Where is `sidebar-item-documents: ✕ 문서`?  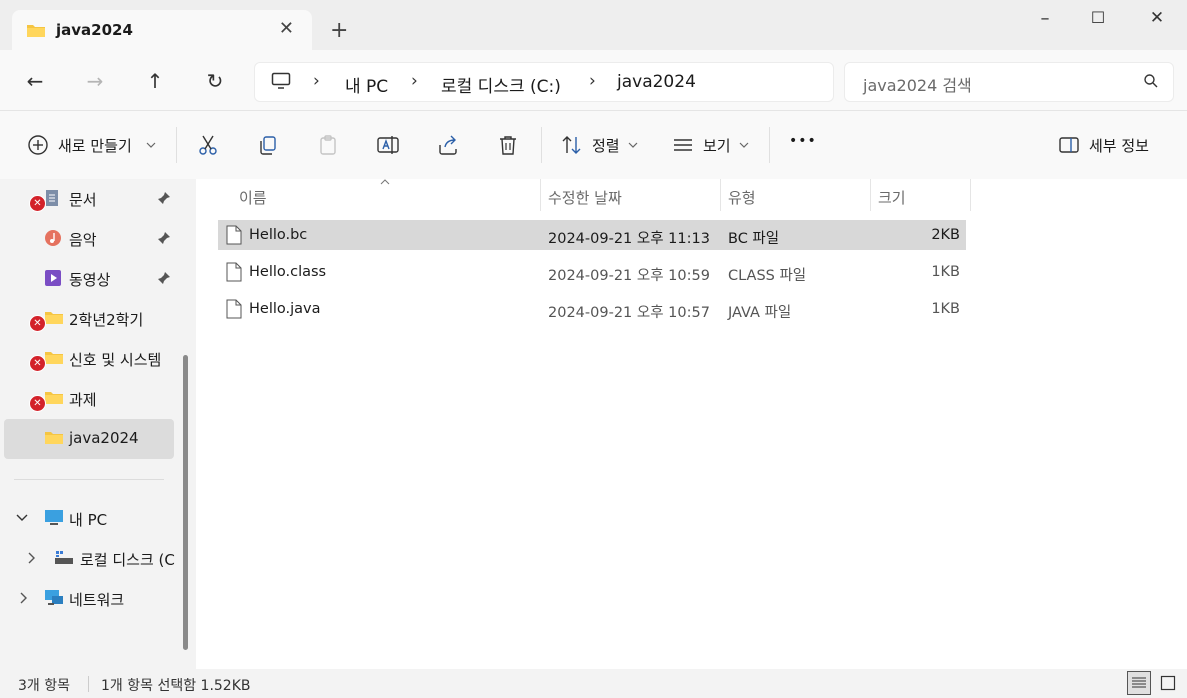 sidebar-item-documents: ✕ 문서 is located at coordinates (89, 199).